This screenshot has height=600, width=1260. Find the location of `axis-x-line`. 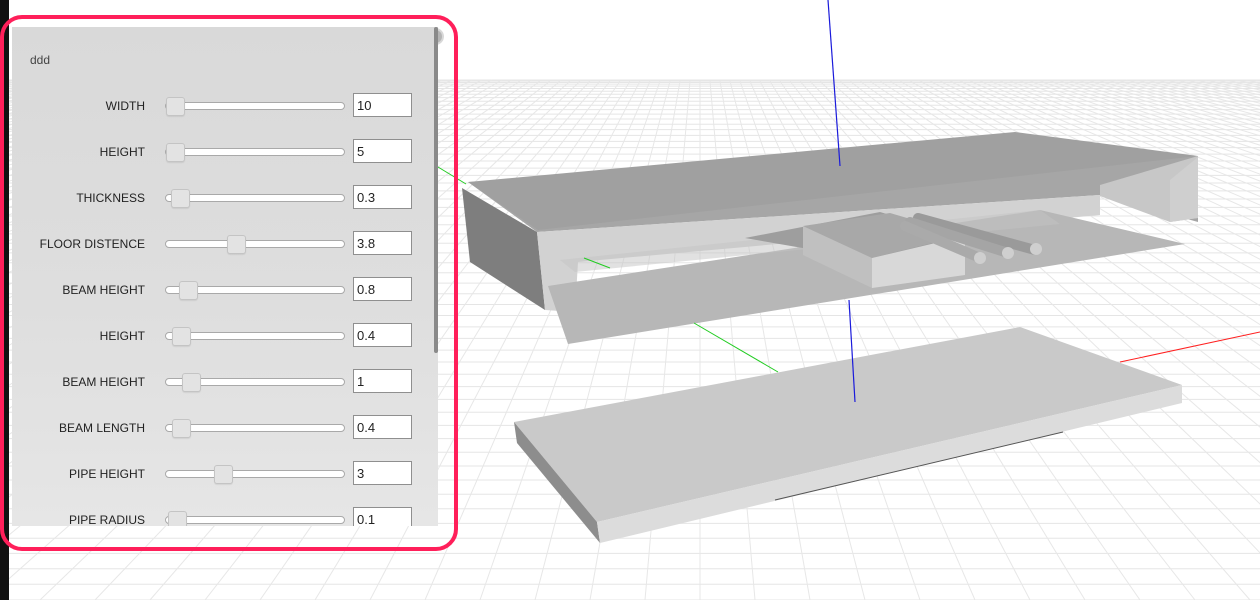

axis-x-line is located at coordinates (1189, 347).